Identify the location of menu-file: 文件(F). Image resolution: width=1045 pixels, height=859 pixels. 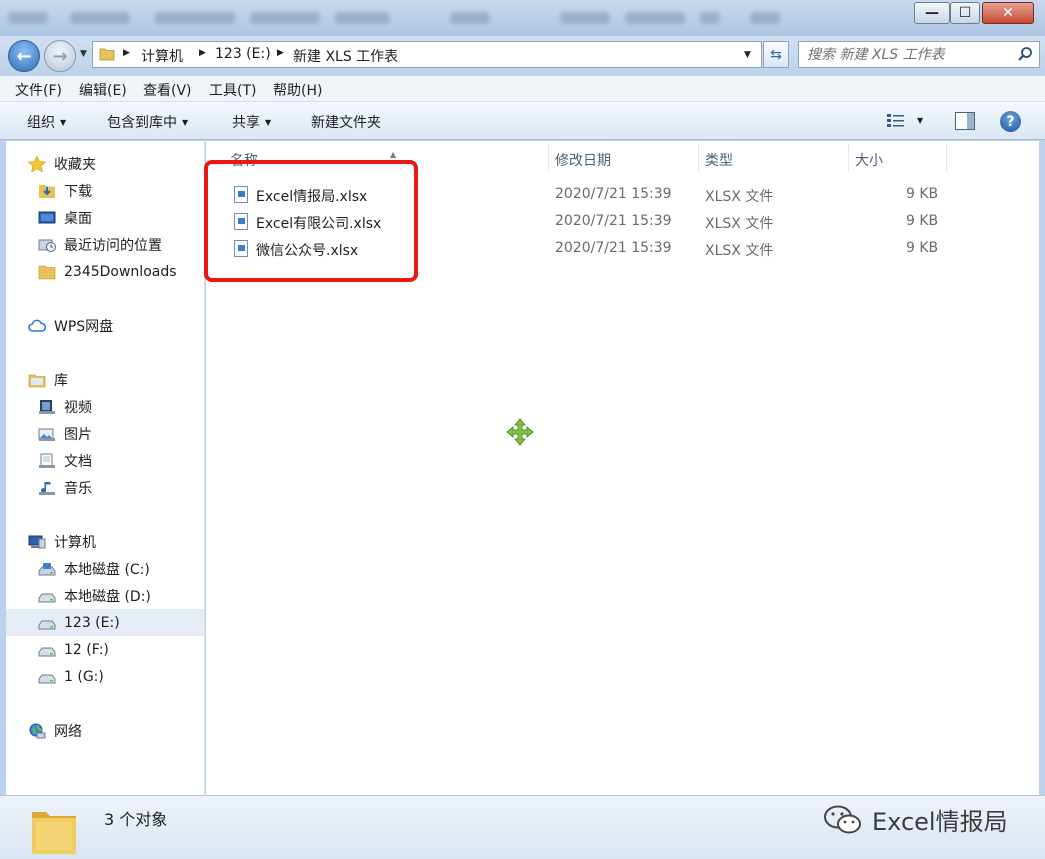
(38, 90).